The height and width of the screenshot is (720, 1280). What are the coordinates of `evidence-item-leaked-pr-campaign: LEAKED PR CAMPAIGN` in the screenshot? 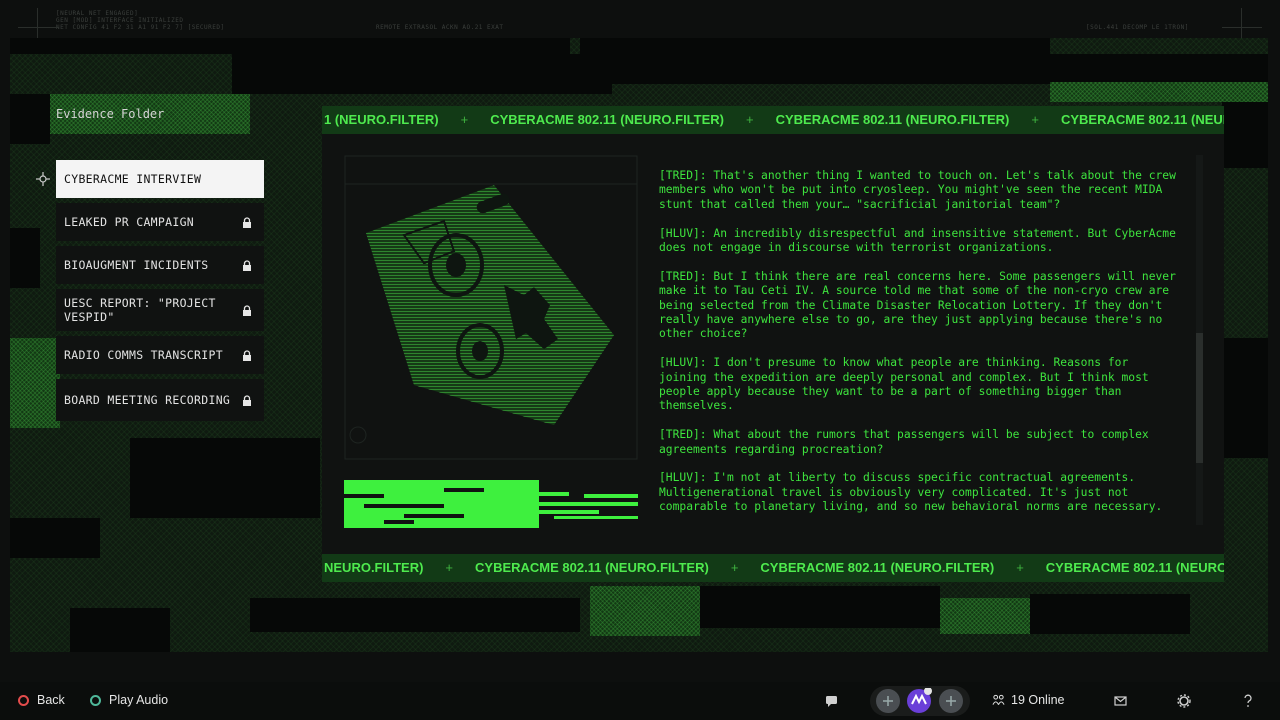 It's located at (160, 222).